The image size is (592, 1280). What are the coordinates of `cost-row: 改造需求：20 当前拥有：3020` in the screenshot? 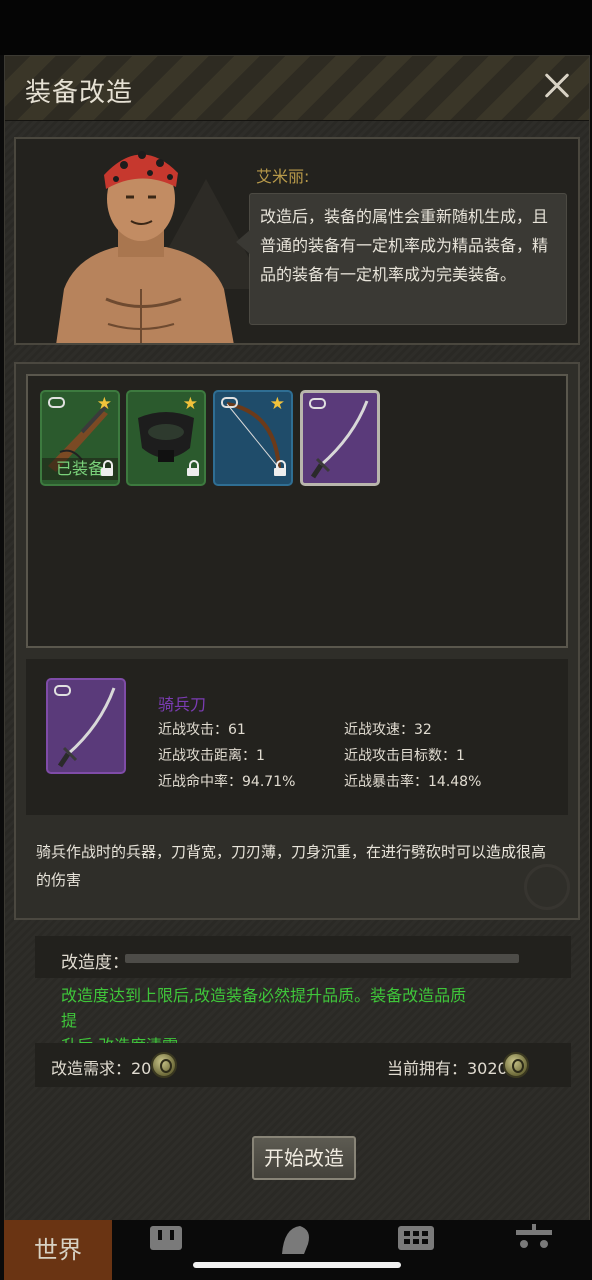 It's located at (303, 1065).